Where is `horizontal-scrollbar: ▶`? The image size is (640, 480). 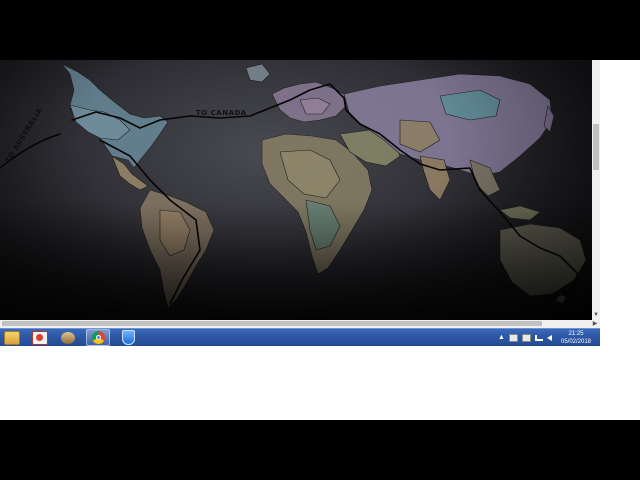
horizontal-scrollbar: ▶ is located at coordinates (300, 324).